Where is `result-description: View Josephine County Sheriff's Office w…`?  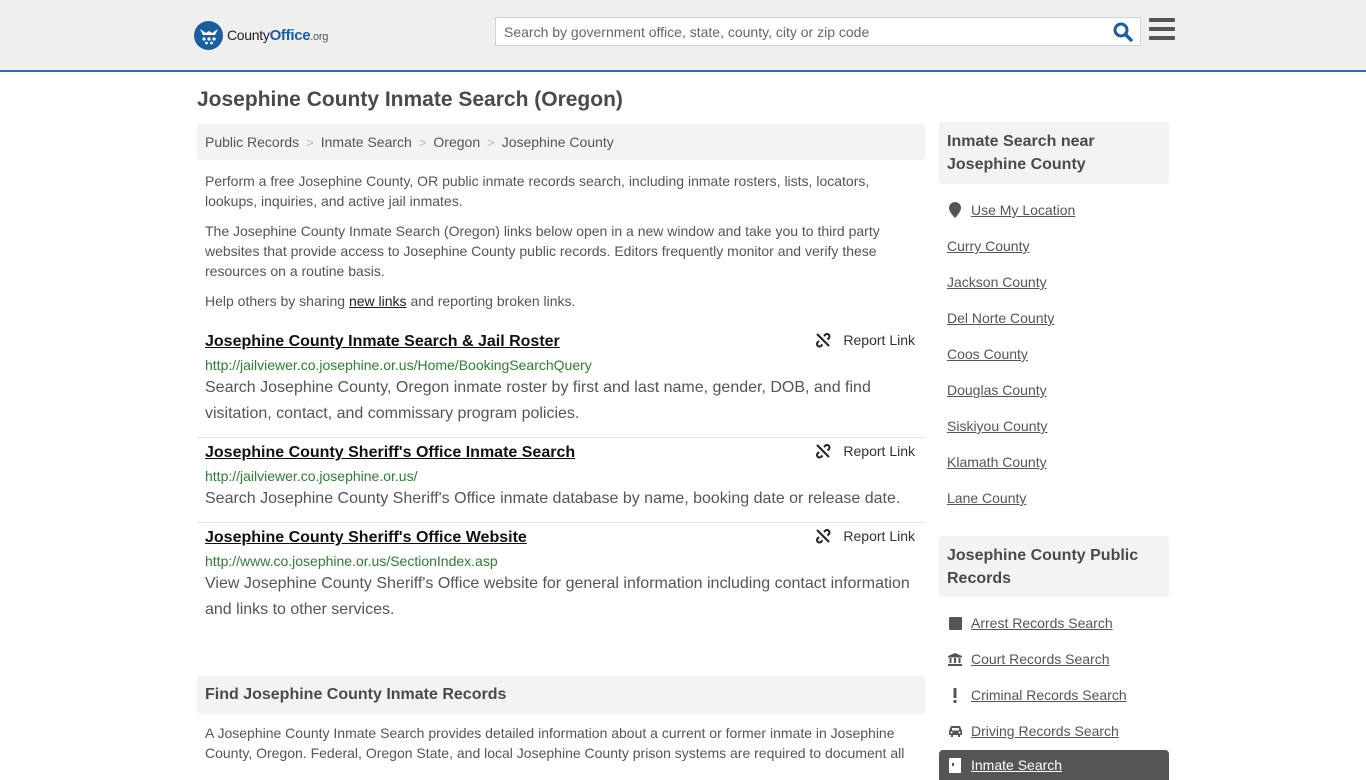 result-description: View Josephine County Sheriff's Office w… is located at coordinates (557, 596).